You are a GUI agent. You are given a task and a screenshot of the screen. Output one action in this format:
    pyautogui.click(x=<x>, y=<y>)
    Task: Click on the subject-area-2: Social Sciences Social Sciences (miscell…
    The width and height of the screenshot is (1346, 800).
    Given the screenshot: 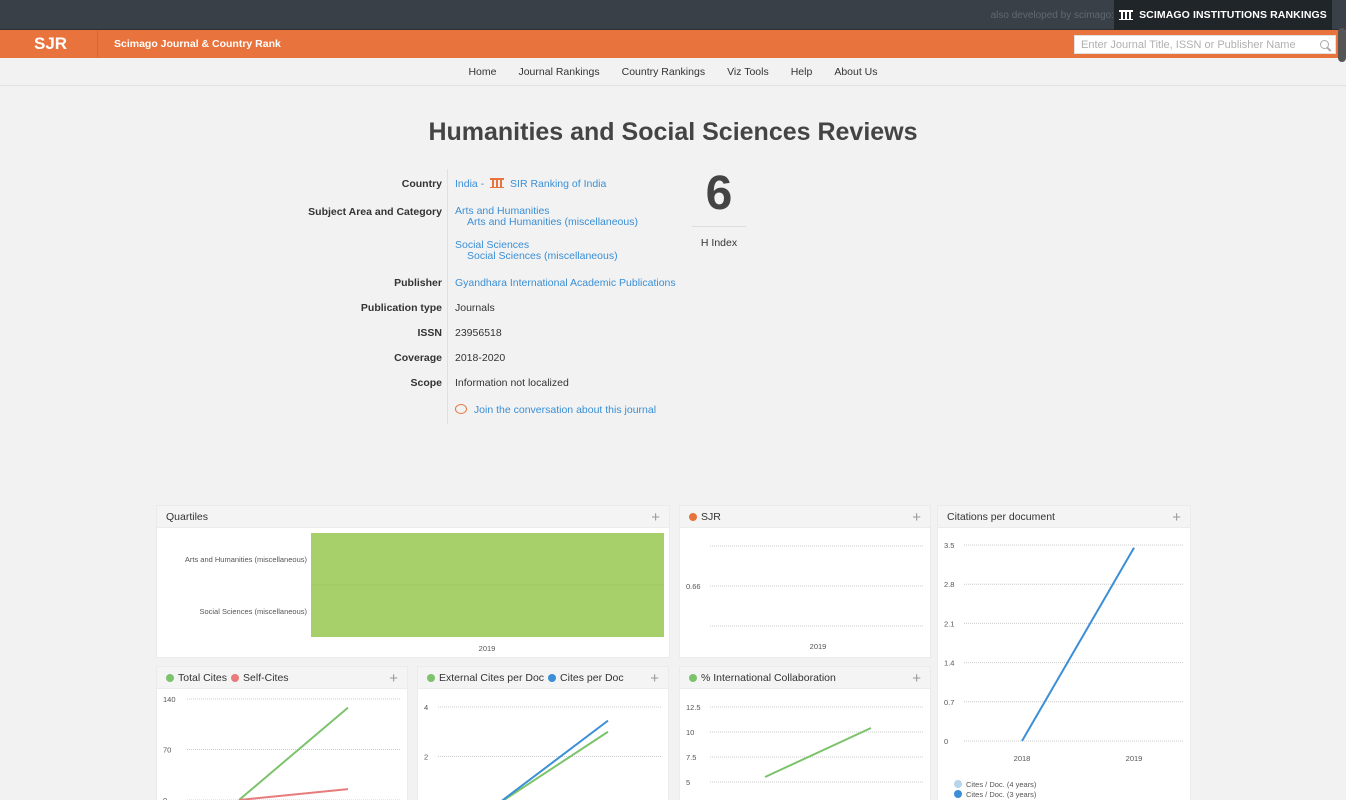 What is the action you would take?
    pyautogui.click(x=536, y=251)
    